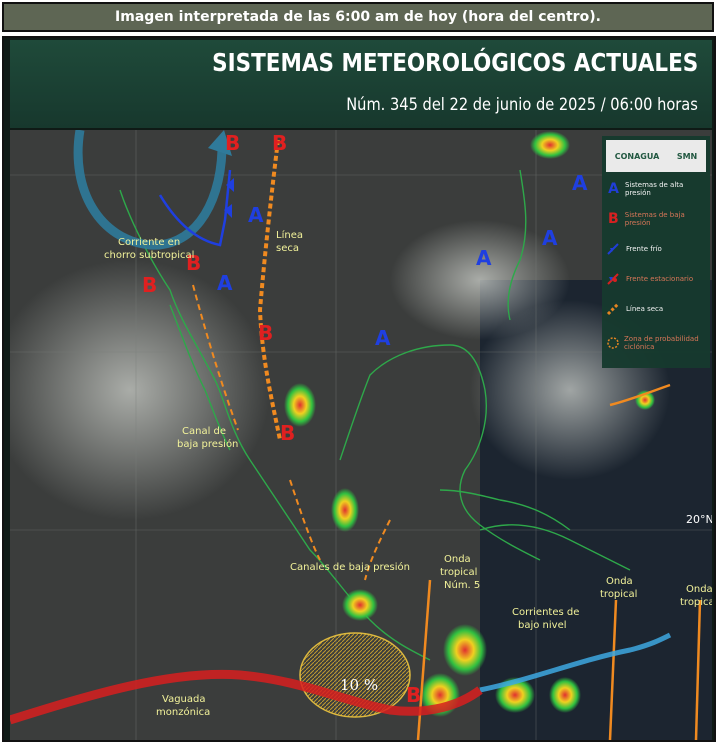 This screenshot has width=720, height=745. Describe the element at coordinates (696, 602) in the screenshot. I see `onda-este-label-line2: tropical` at that location.